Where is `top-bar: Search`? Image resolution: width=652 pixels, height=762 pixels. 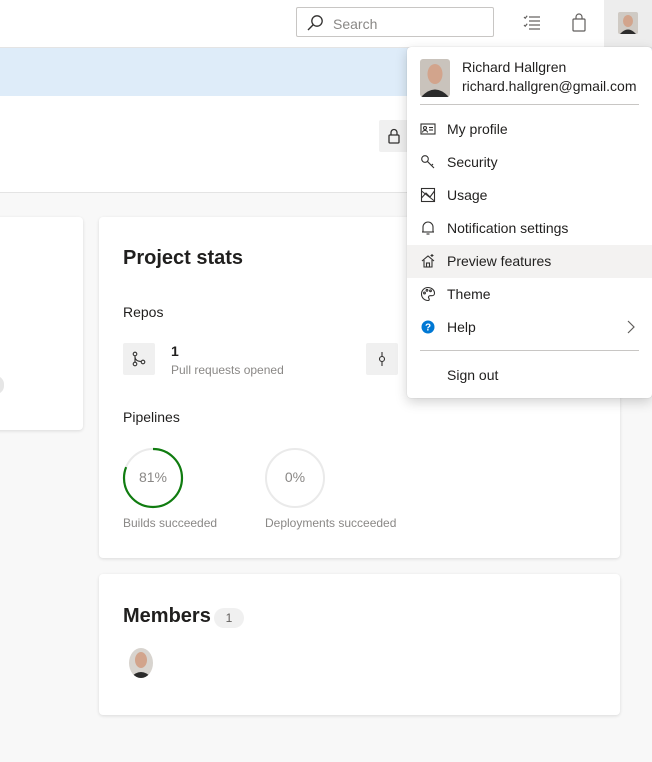
top-bar: Search is located at coordinates (326, 24).